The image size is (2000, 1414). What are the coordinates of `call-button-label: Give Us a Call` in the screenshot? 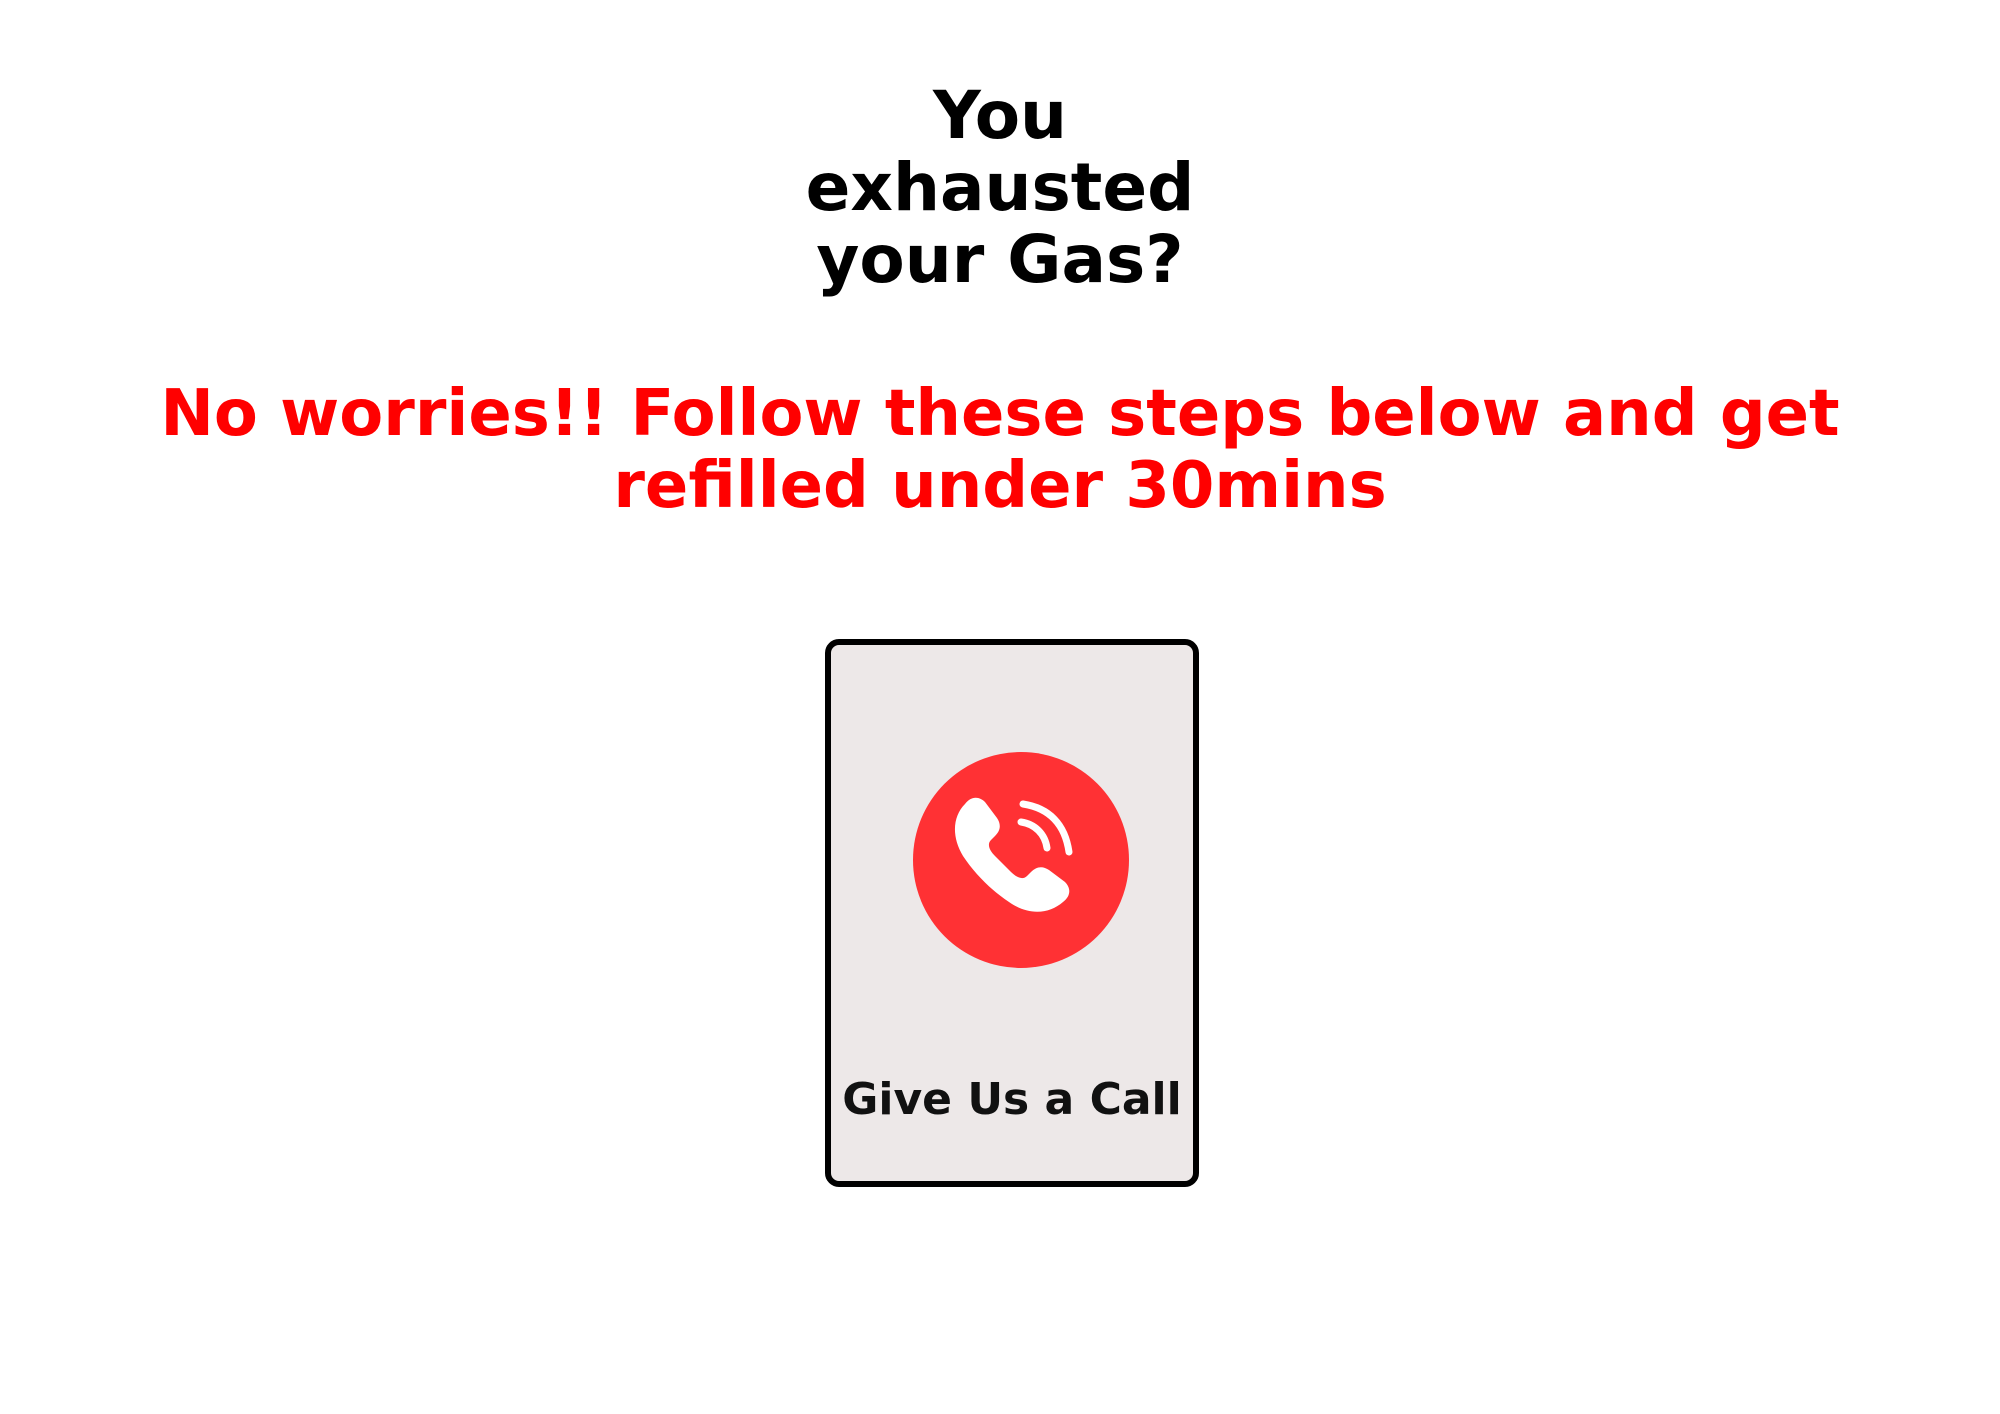 It's located at (1012, 1099).